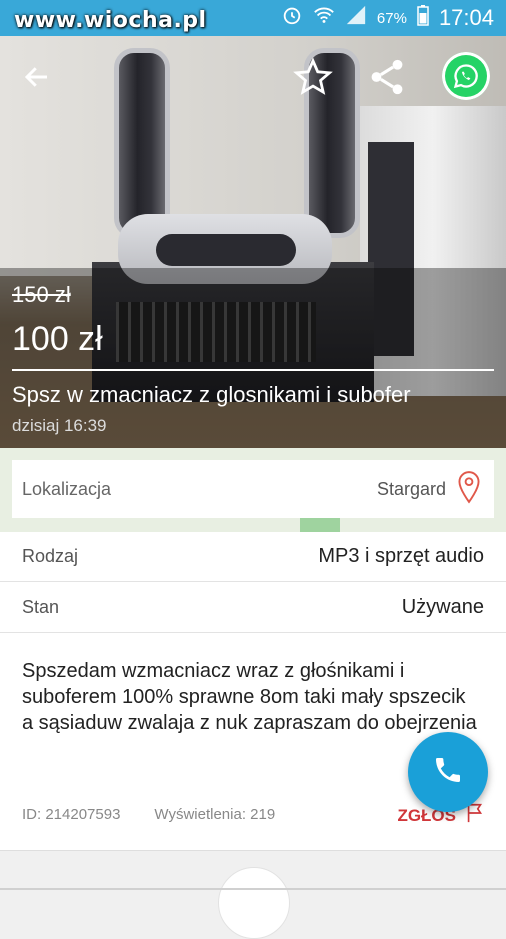 The width and height of the screenshot is (506, 939). I want to click on listing-date: dzisiaj 16:39, so click(59, 425).